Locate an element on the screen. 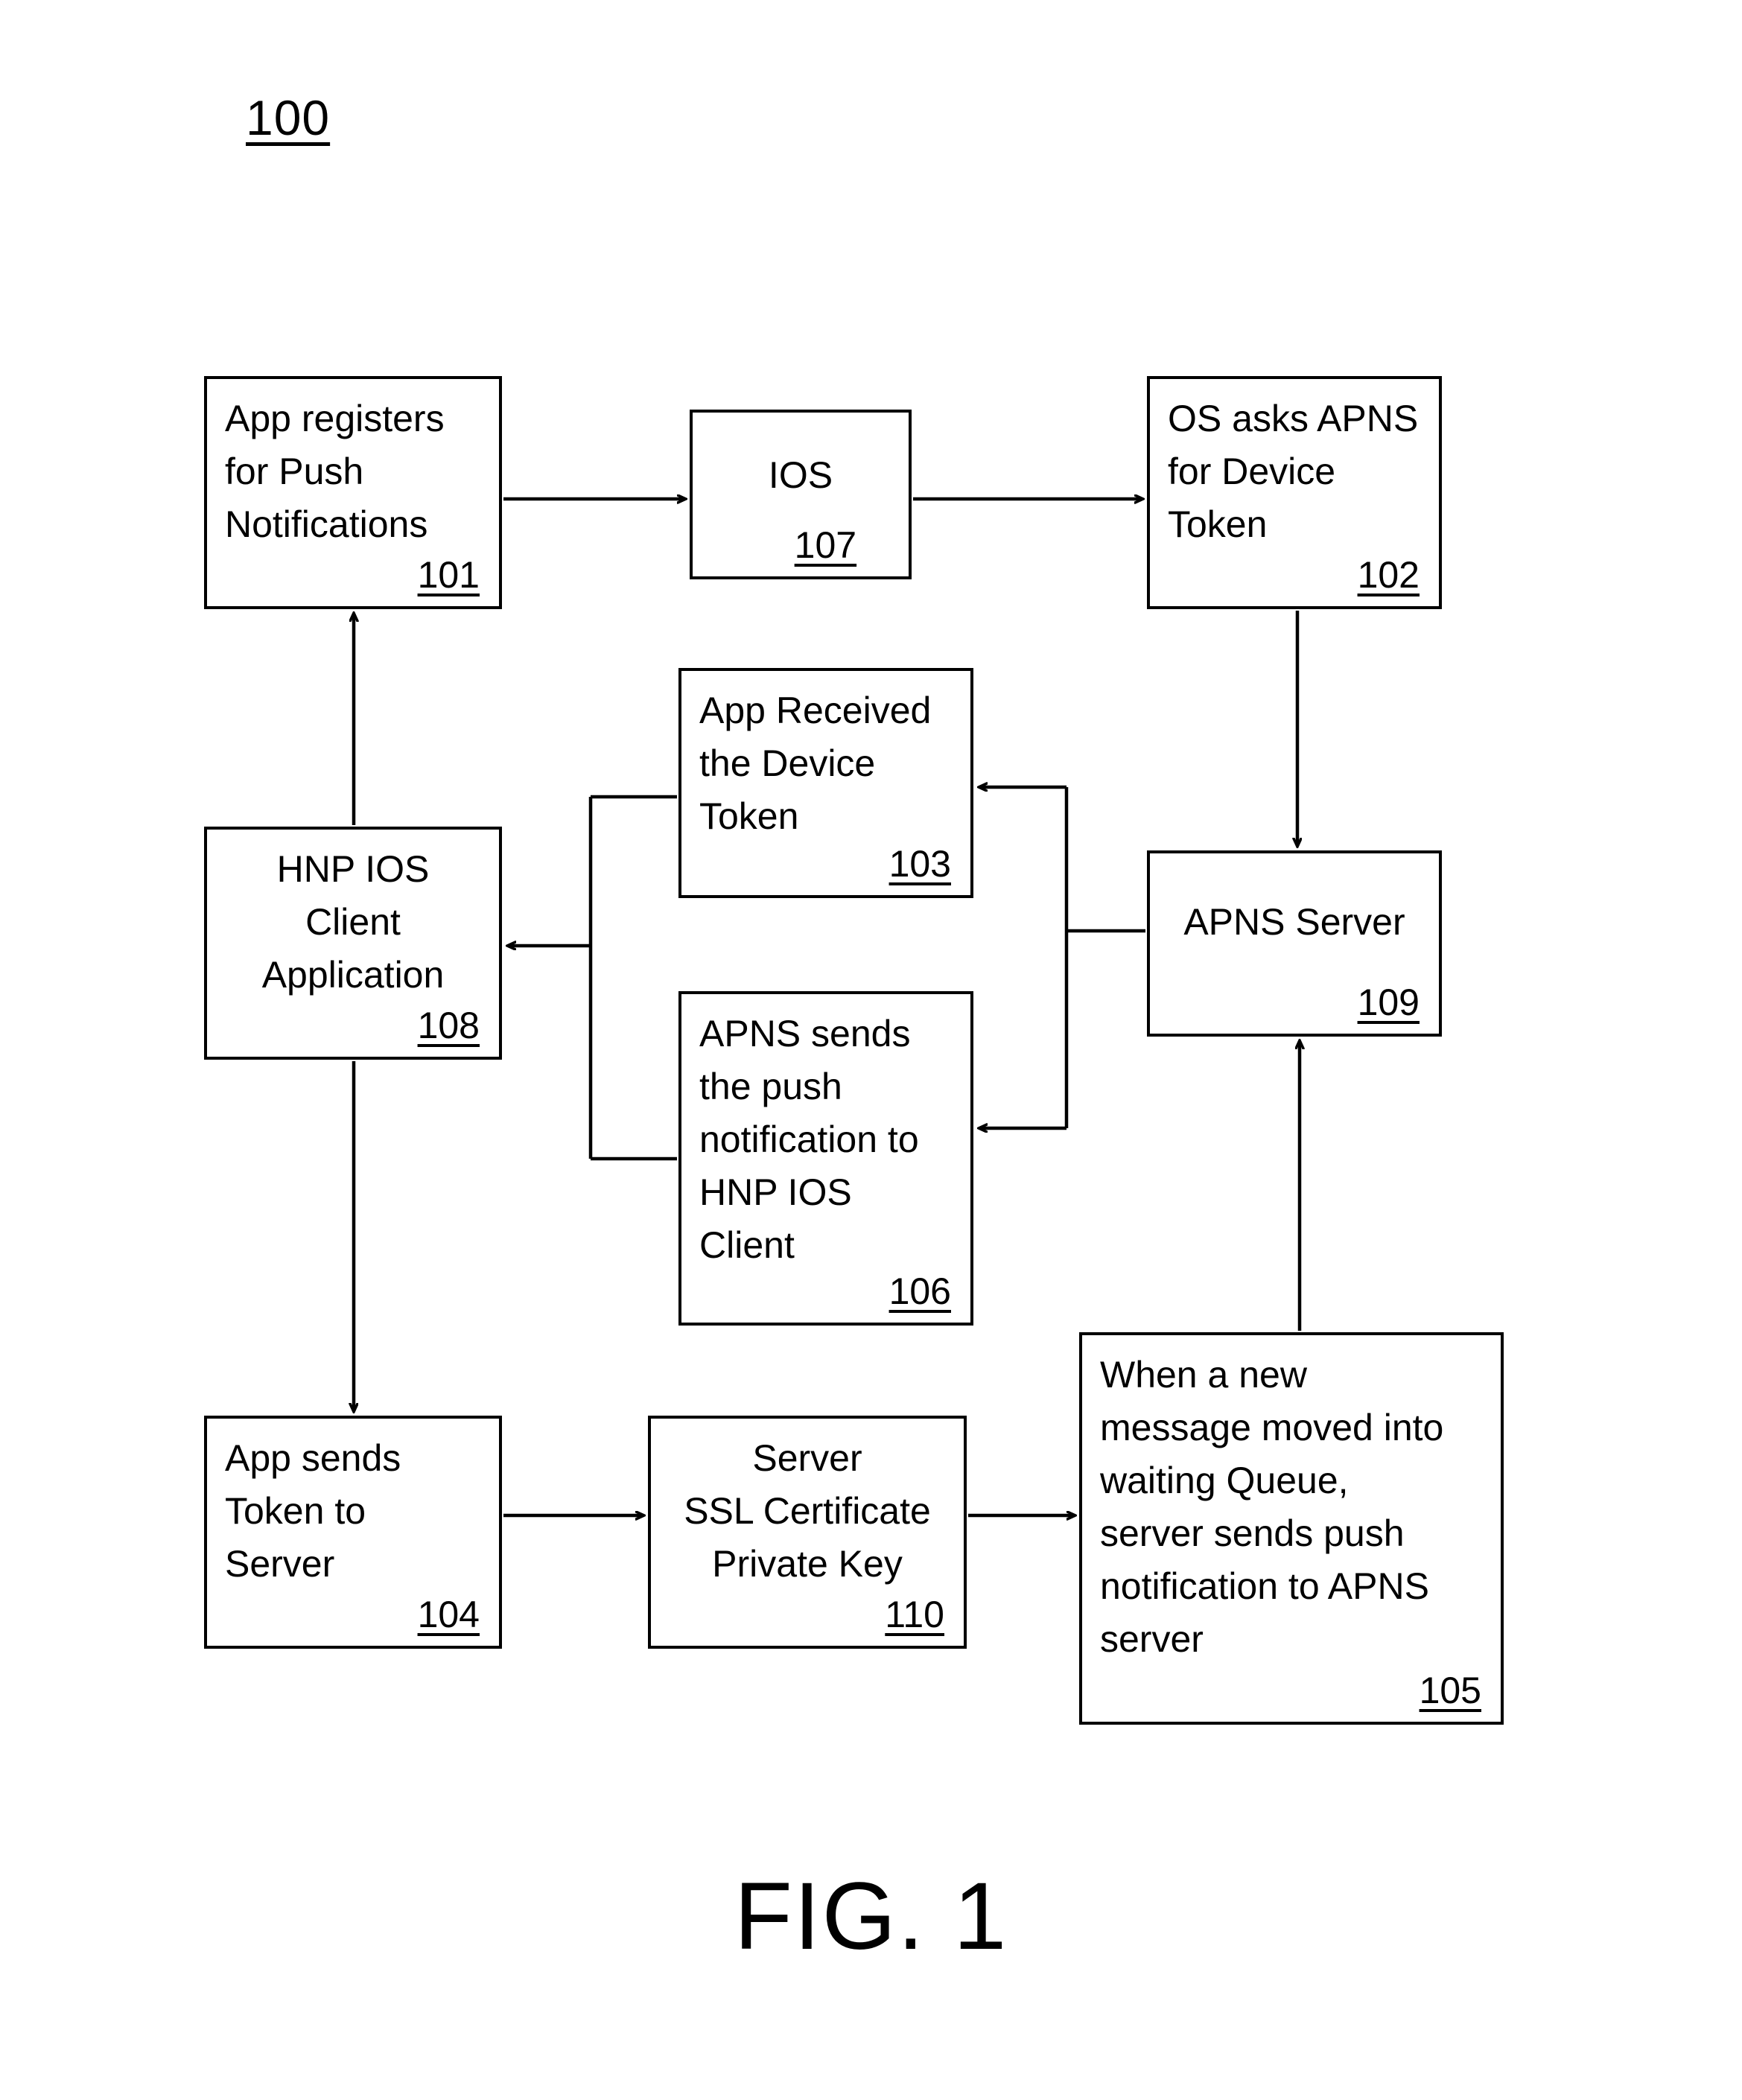 The image size is (1742, 2100). node-ios: IOS 107 is located at coordinates (801, 494).